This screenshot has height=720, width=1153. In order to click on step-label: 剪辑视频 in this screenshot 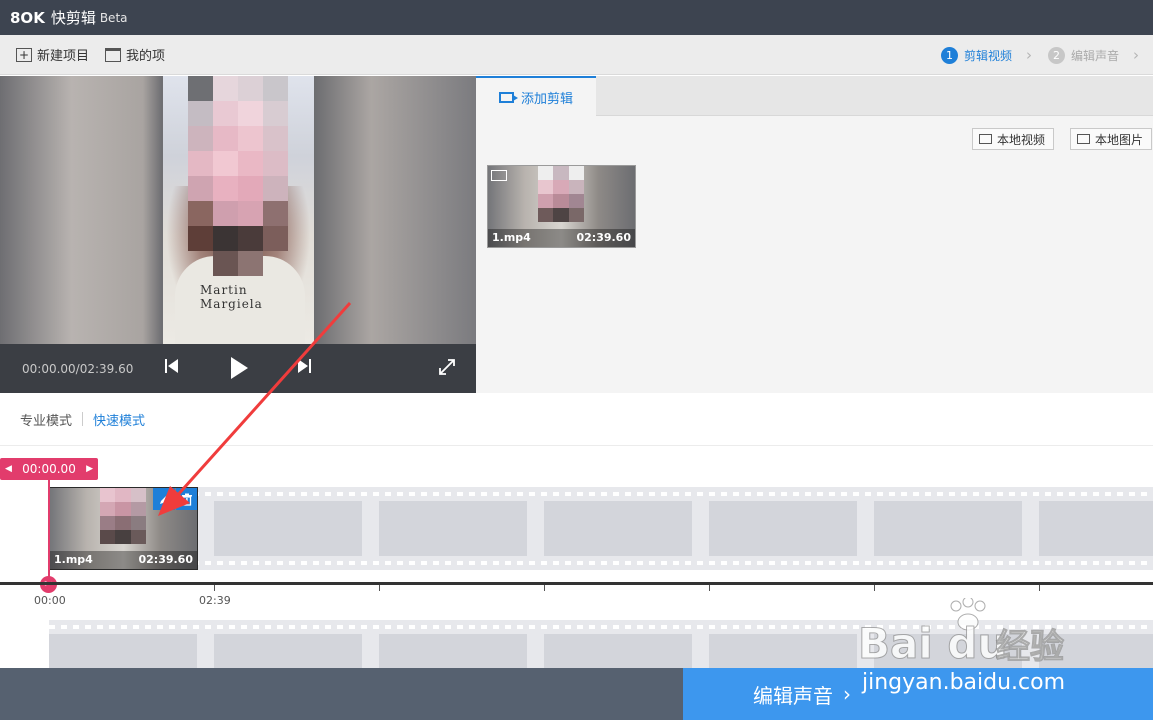, I will do `click(987, 55)`.